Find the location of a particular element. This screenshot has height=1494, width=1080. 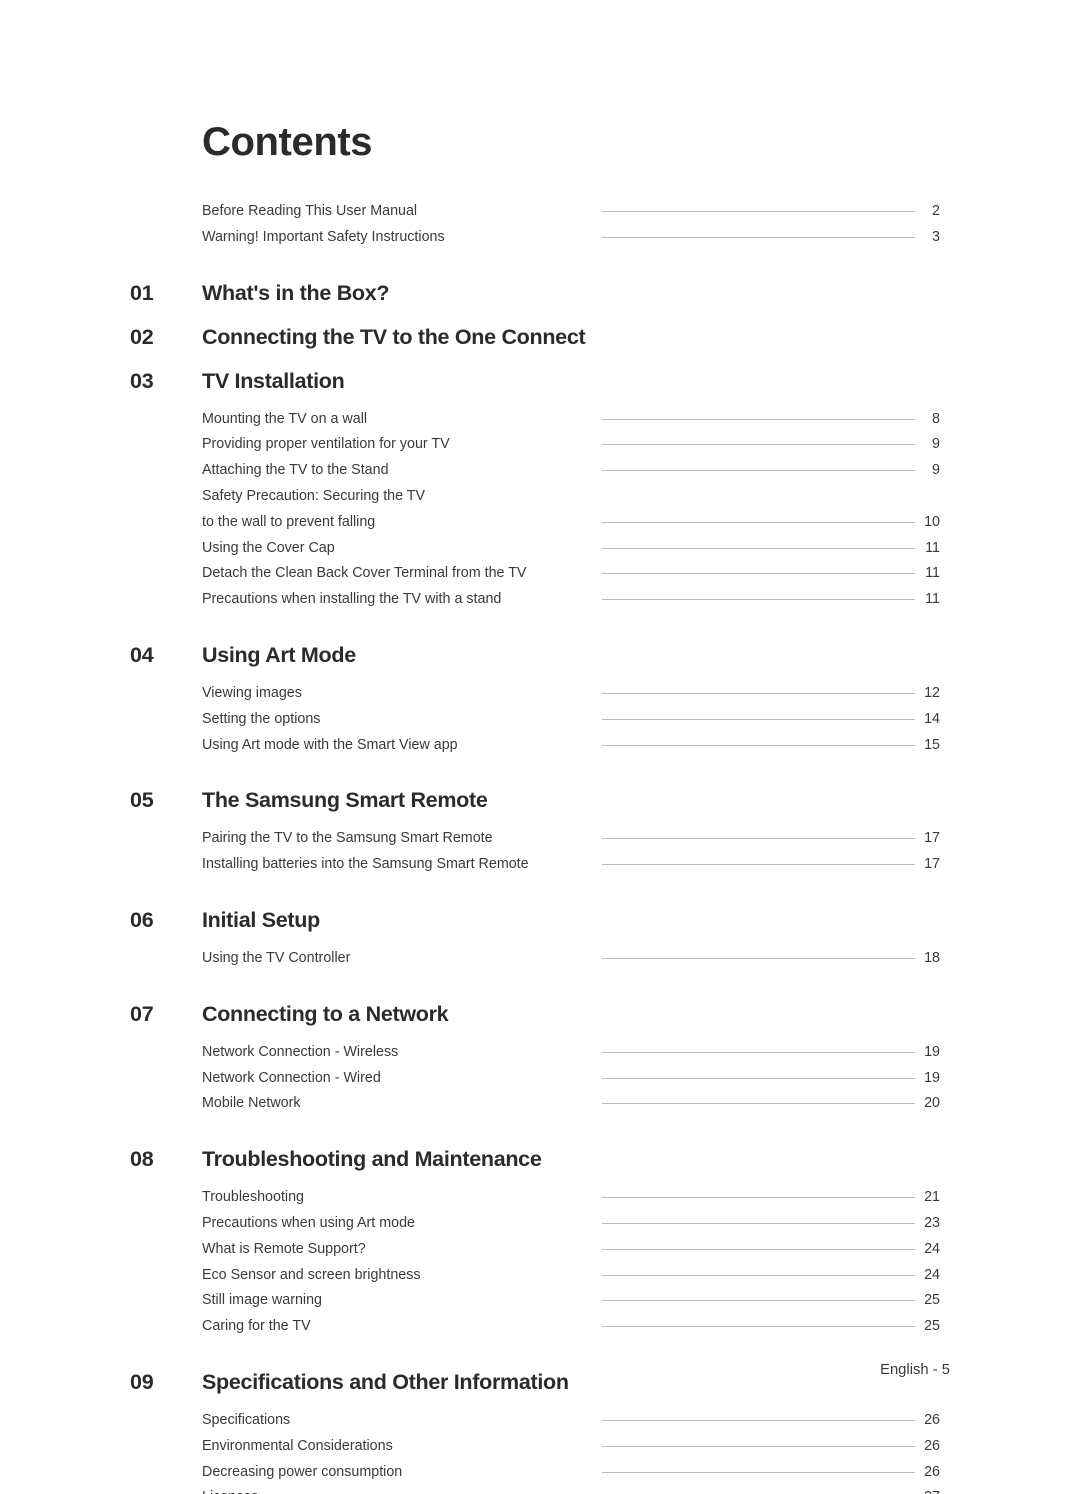

toc-section-04: 04 Using Art Mode is located at coordinates (540, 660).